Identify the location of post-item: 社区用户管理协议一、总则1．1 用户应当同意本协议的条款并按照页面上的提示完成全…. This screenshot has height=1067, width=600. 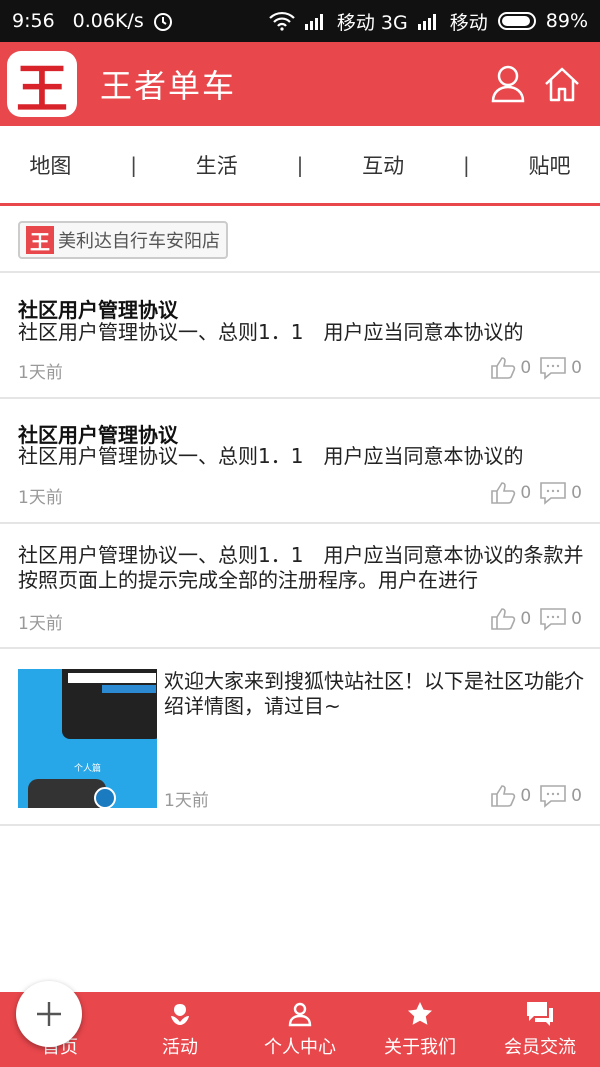
(300, 585).